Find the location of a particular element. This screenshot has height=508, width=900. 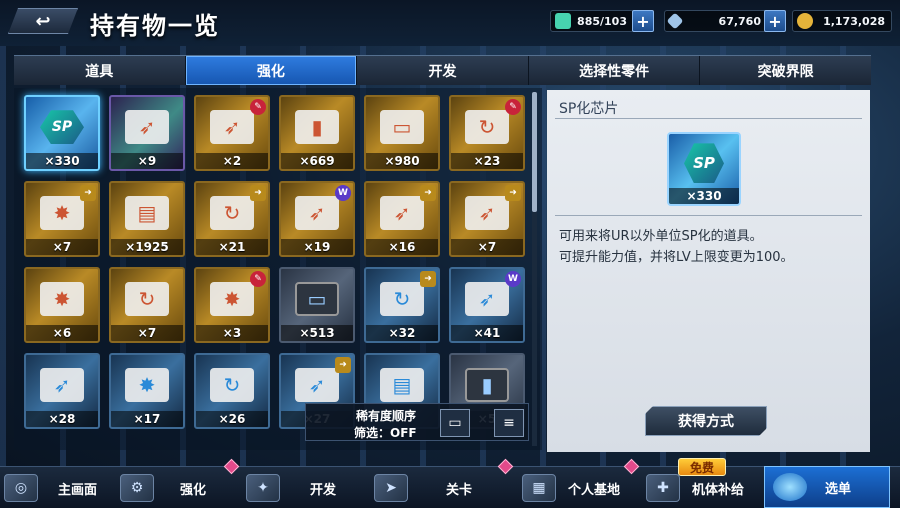

supply-icon: ✚ is located at coordinates (663, 488).